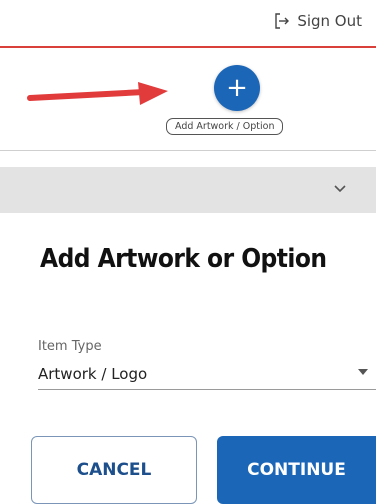  I want to click on top-header: Sign Out, so click(188, 24).